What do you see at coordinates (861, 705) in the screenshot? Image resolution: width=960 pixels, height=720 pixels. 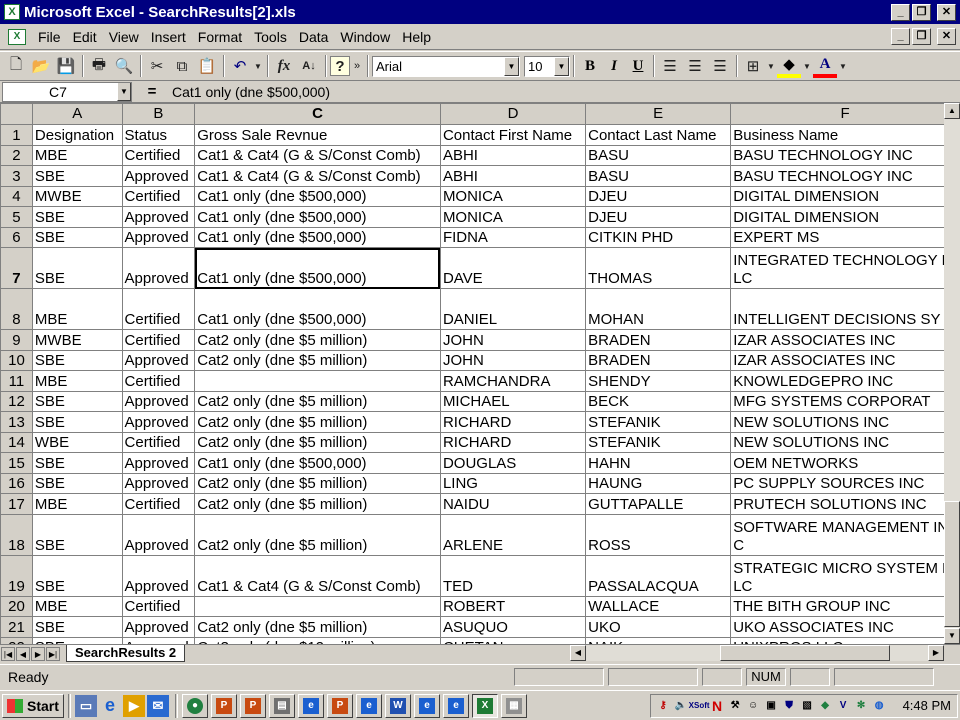 I see `settings-icon: ✻` at bounding box center [861, 705].